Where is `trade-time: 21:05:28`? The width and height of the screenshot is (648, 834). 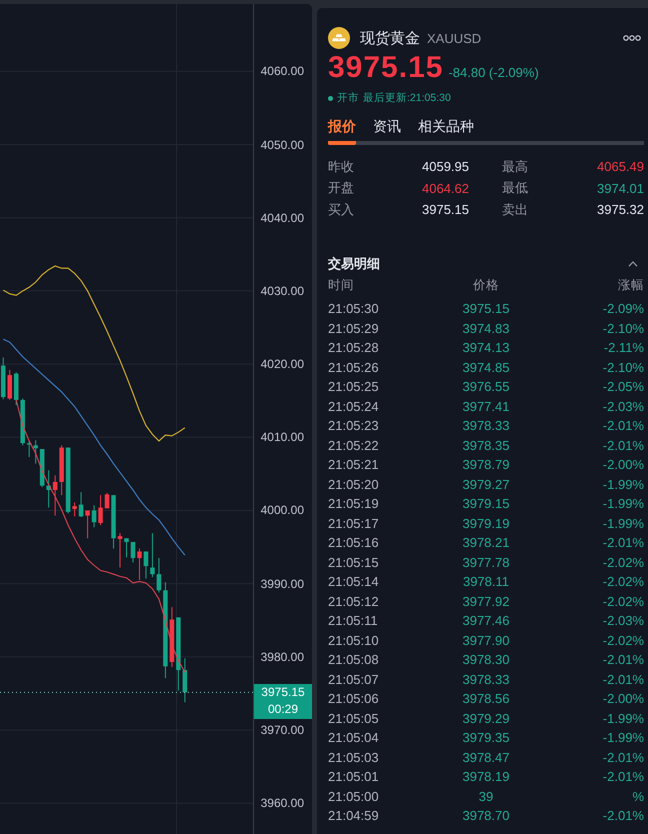
trade-time: 21:05:28 is located at coordinates (353, 348).